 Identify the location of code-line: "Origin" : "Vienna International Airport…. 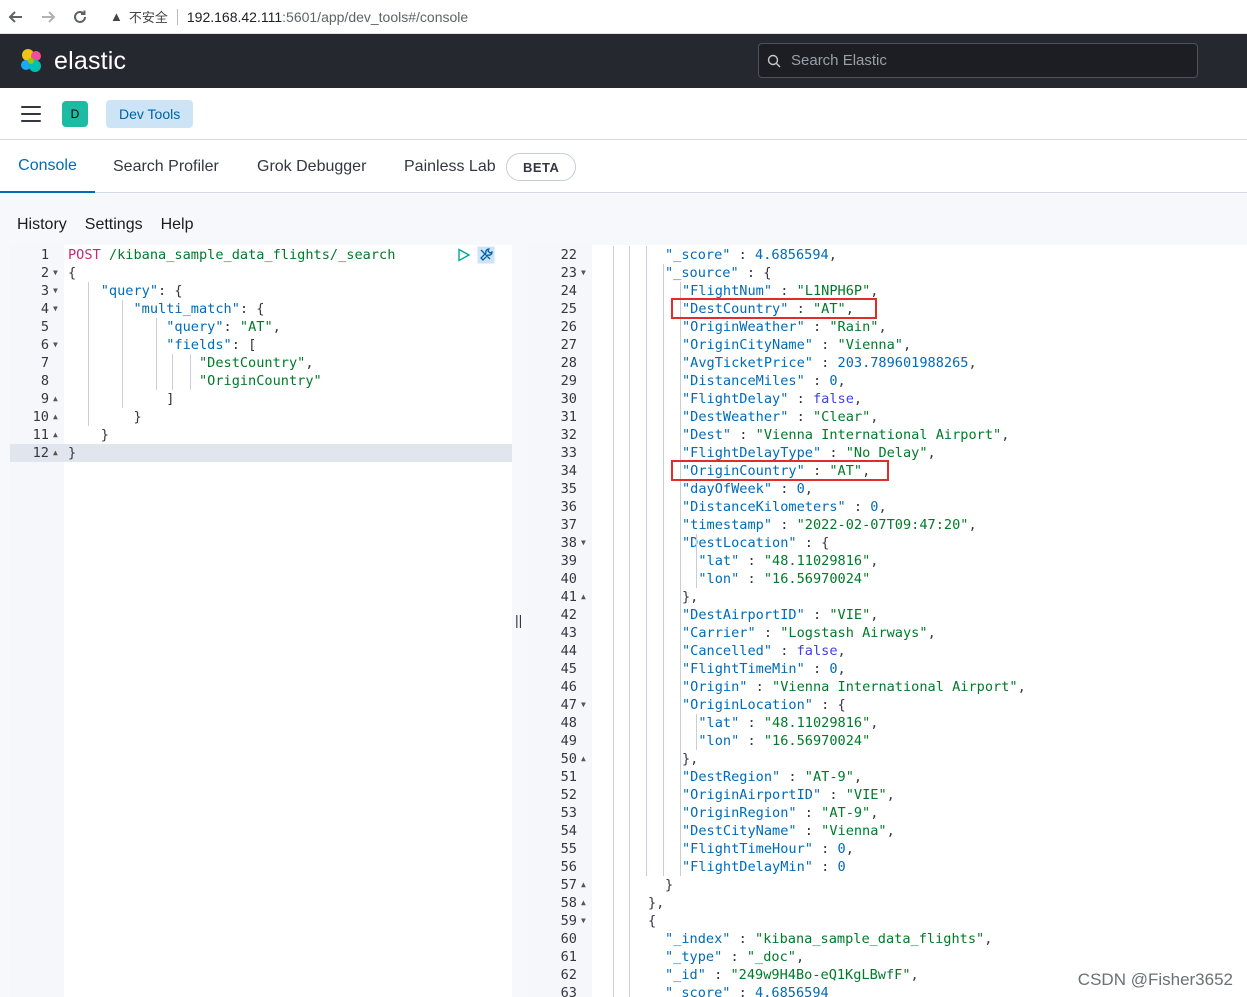
(854, 687).